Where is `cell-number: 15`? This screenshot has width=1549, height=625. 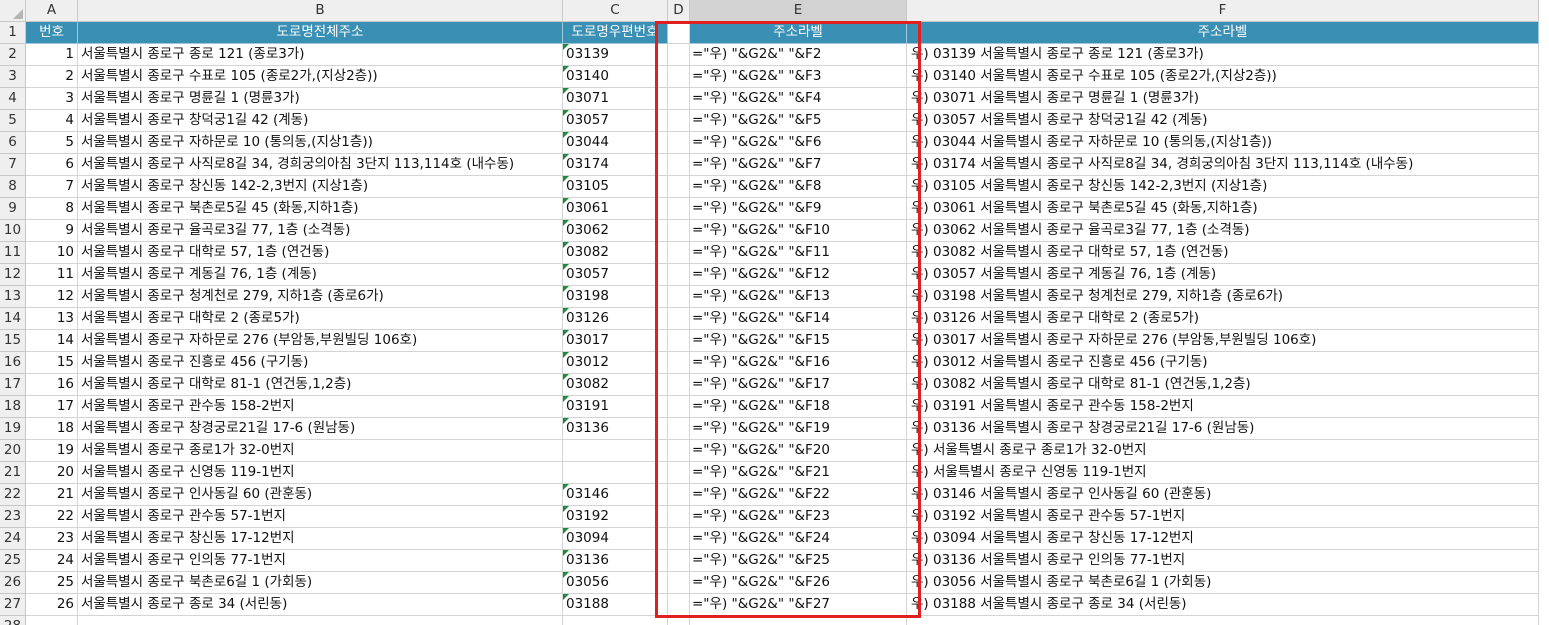
cell-number: 15 is located at coordinates (52, 363).